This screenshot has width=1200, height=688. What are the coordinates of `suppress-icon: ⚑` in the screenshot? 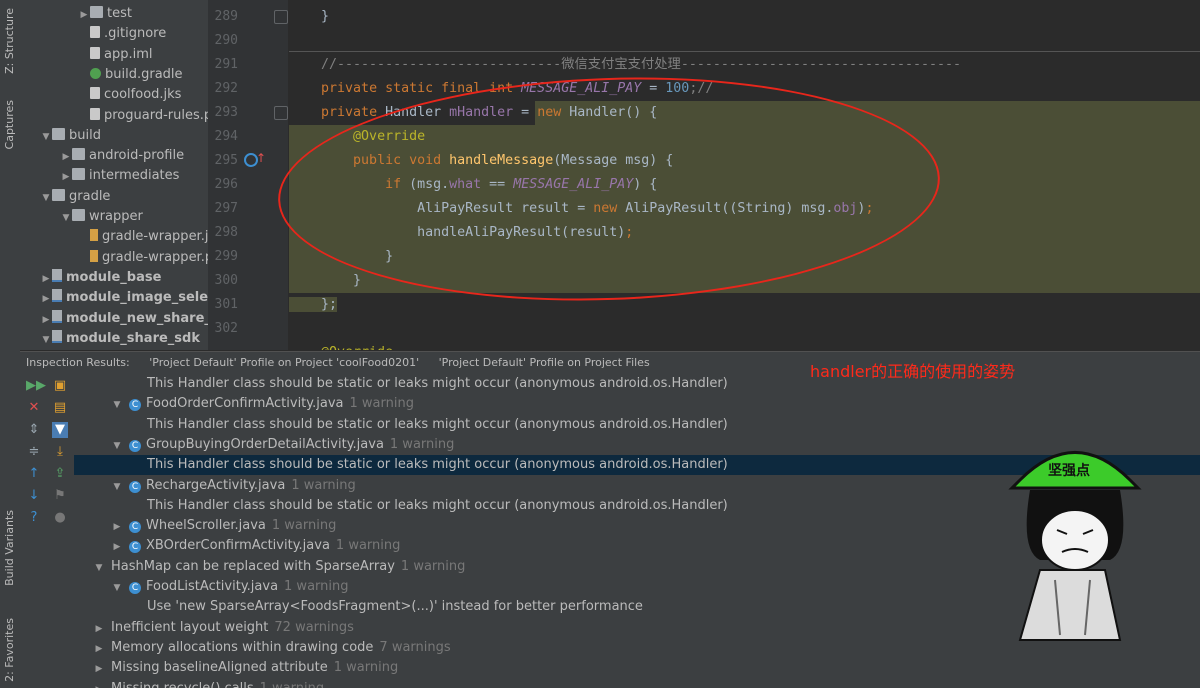 It's located at (60, 496).